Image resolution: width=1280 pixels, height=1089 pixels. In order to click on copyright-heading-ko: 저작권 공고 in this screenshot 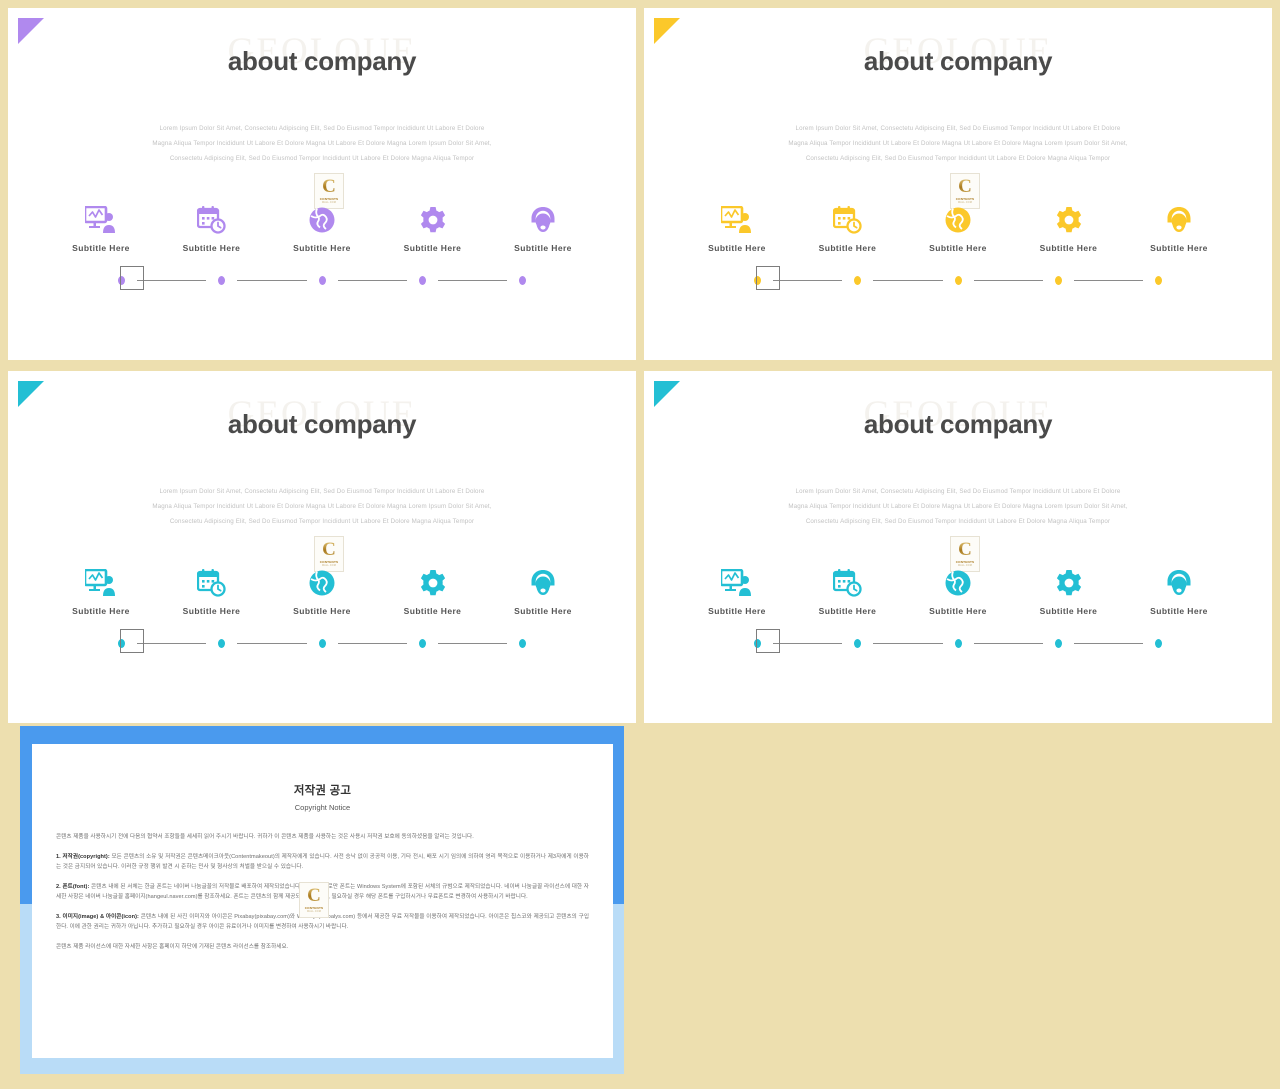, I will do `click(322, 791)`.